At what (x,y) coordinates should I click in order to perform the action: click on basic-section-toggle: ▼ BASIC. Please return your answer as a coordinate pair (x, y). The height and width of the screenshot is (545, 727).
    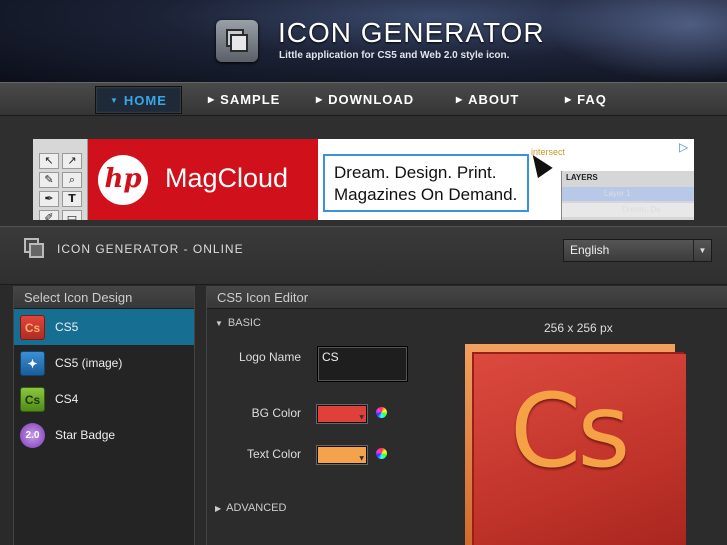
    Looking at the image, I should click on (238, 323).